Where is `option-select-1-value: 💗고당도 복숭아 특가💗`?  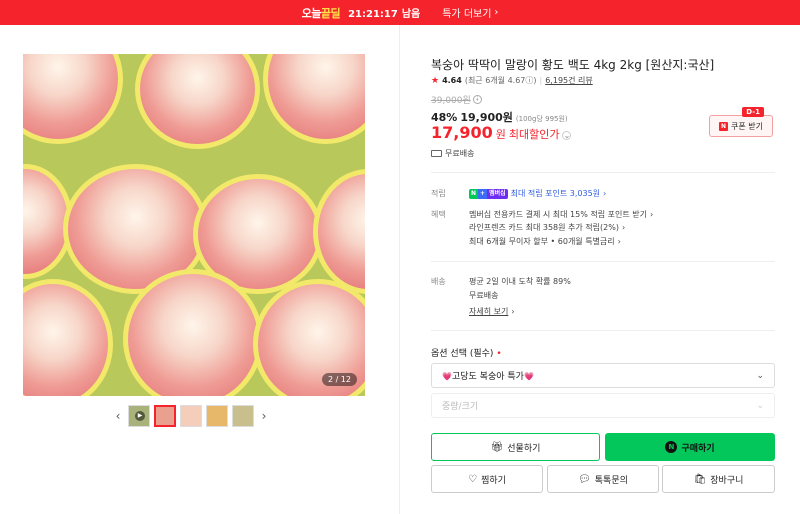
option-select-1-value: 💗고당도 복숭아 특가💗 is located at coordinates (488, 375).